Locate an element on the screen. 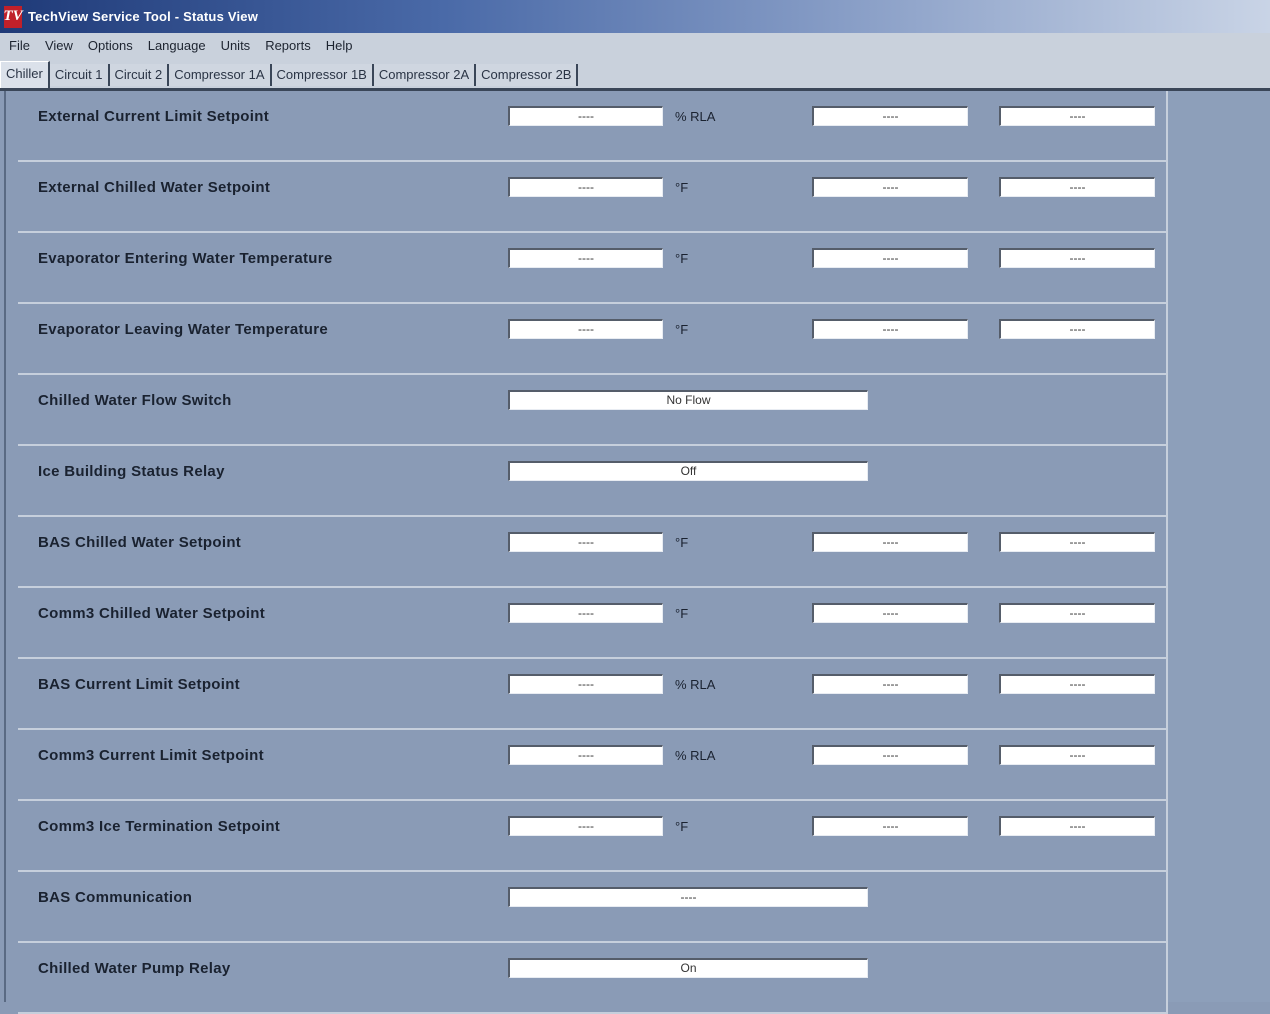 Image resolution: width=1270 pixels, height=1014 pixels. value-field: On is located at coordinates (688, 968).